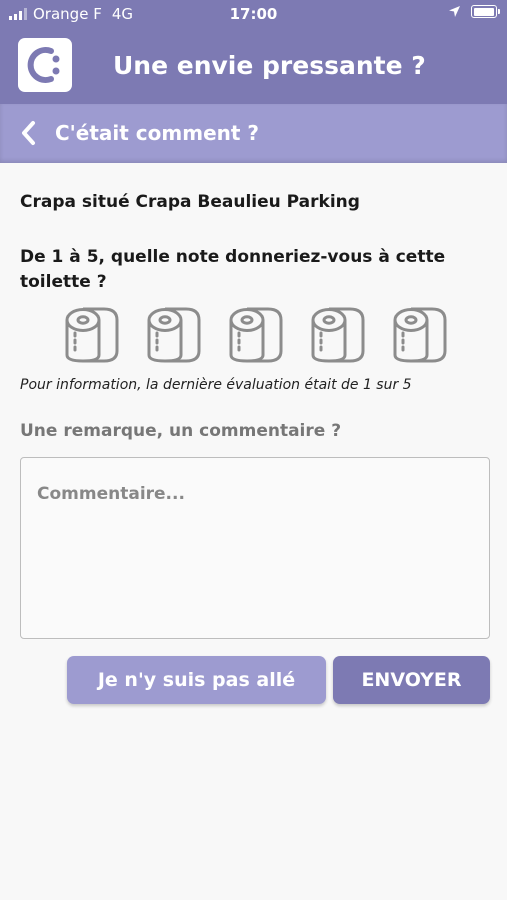  What do you see at coordinates (454, 11) in the screenshot?
I see `location-arrow-icon` at bounding box center [454, 11].